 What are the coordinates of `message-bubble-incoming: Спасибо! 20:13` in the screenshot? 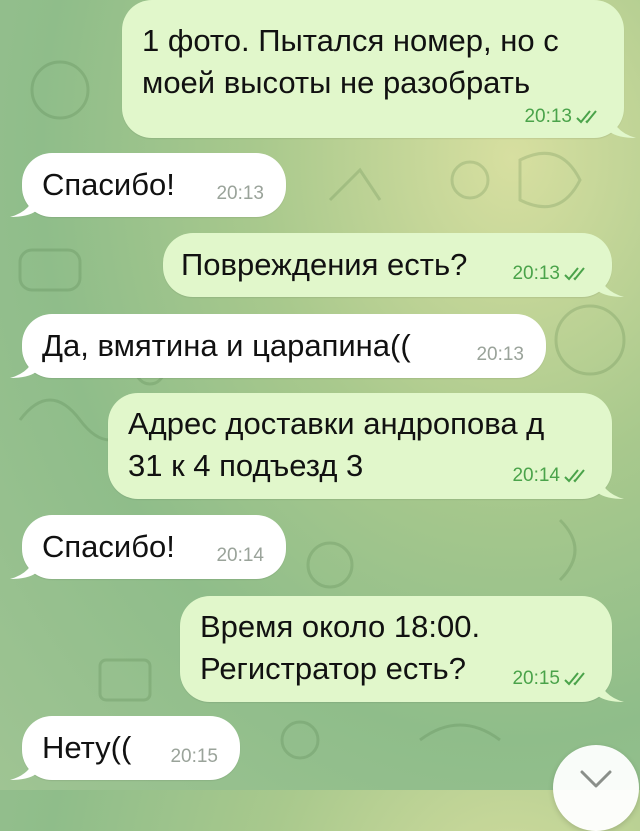 It's located at (148, 185).